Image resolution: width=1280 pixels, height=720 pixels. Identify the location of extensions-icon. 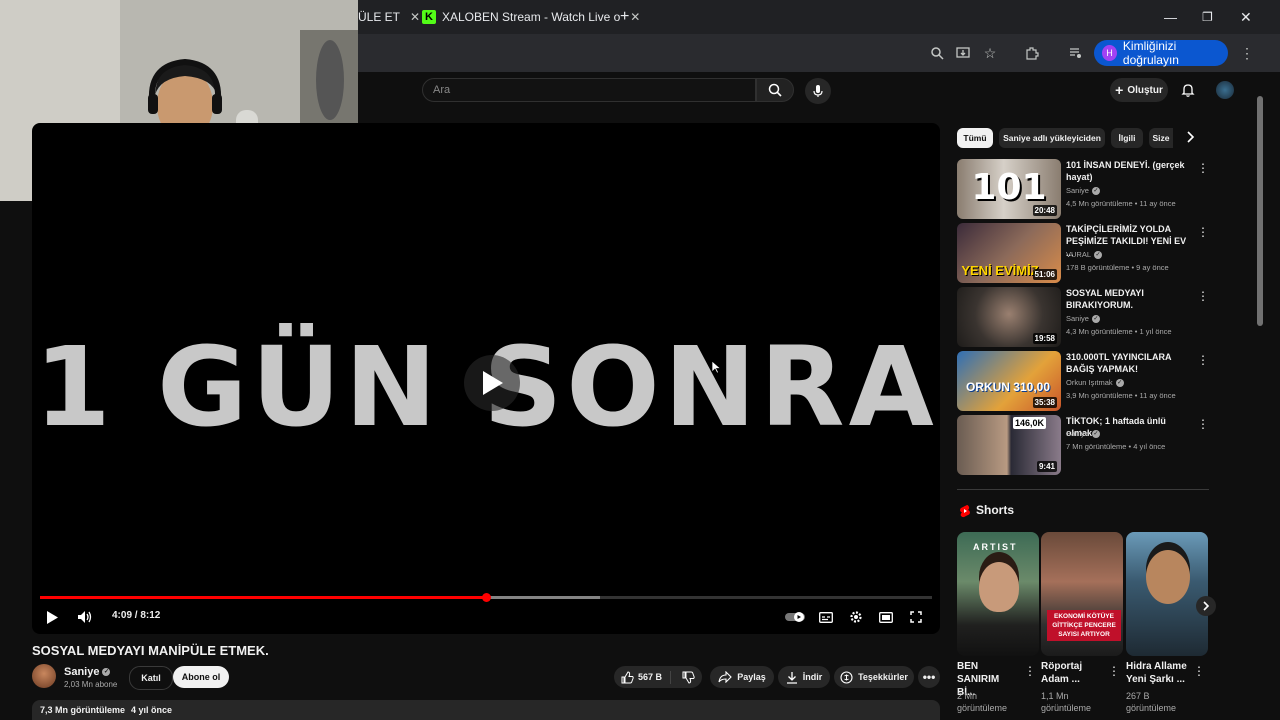
(1032, 53).